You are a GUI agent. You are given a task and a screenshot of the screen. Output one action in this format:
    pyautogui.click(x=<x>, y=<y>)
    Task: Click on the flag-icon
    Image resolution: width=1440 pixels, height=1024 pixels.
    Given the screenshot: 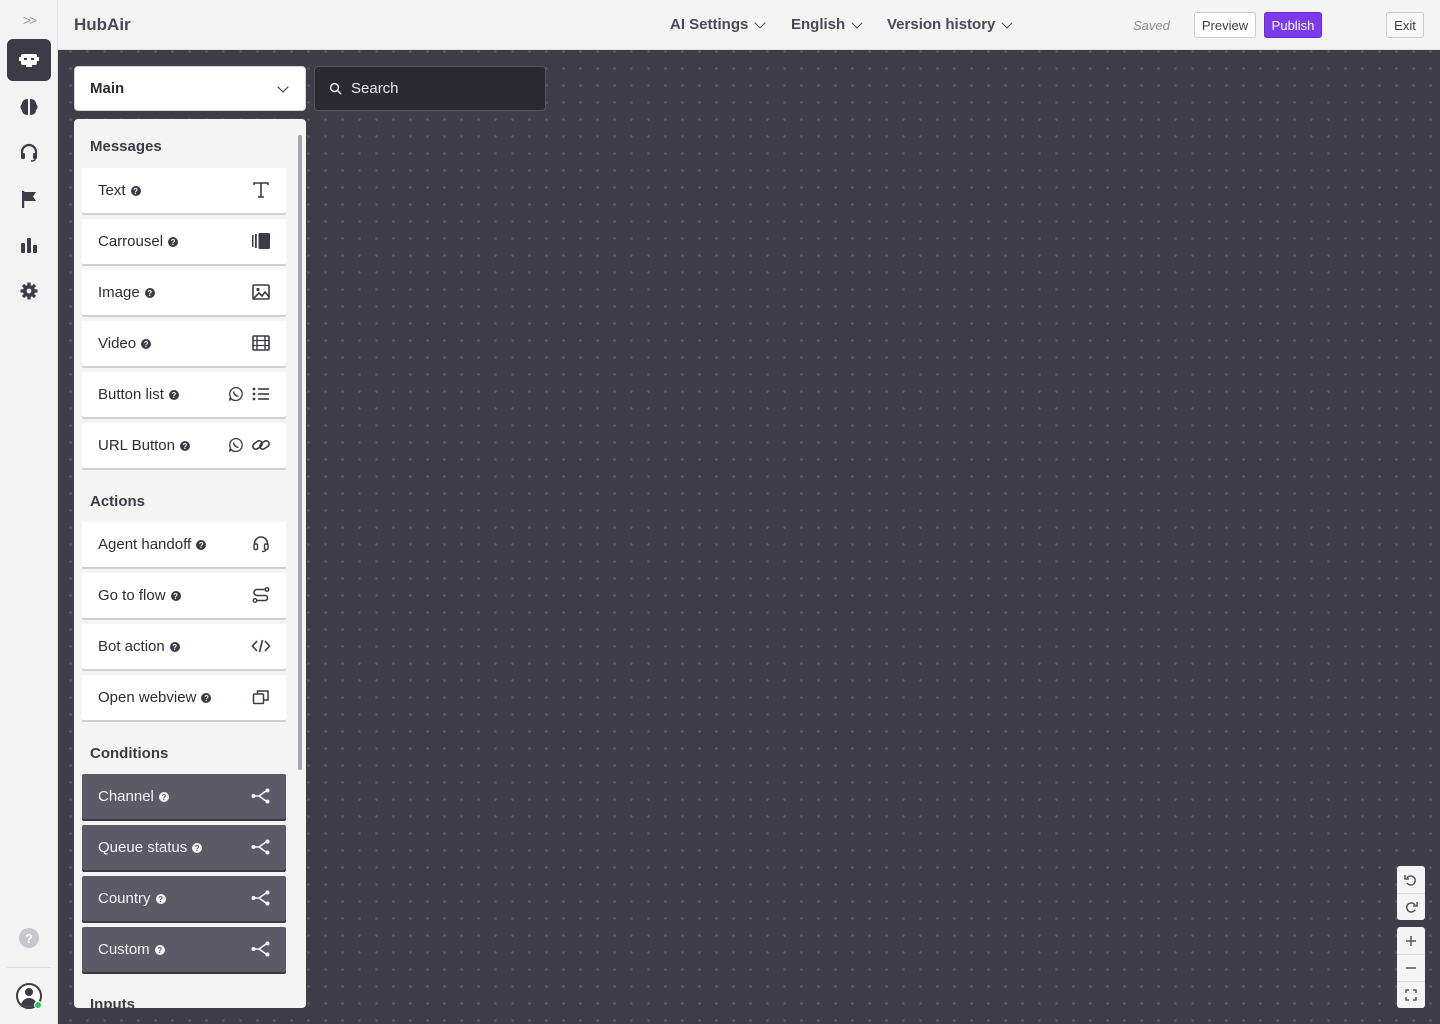 What is the action you would take?
    pyautogui.click(x=29, y=199)
    